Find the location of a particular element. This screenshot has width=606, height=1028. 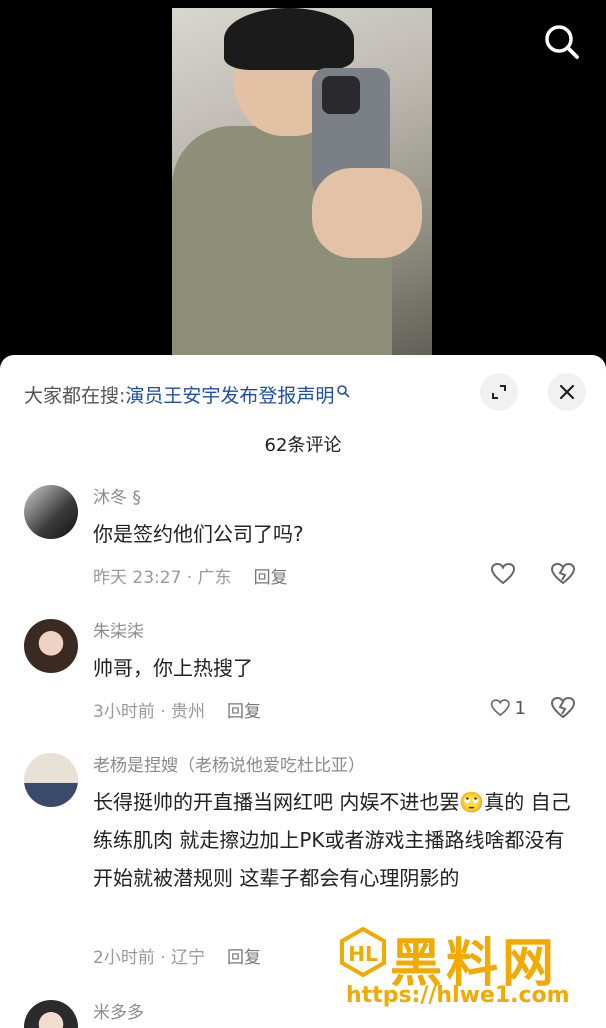

search-button is located at coordinates (562, 42).